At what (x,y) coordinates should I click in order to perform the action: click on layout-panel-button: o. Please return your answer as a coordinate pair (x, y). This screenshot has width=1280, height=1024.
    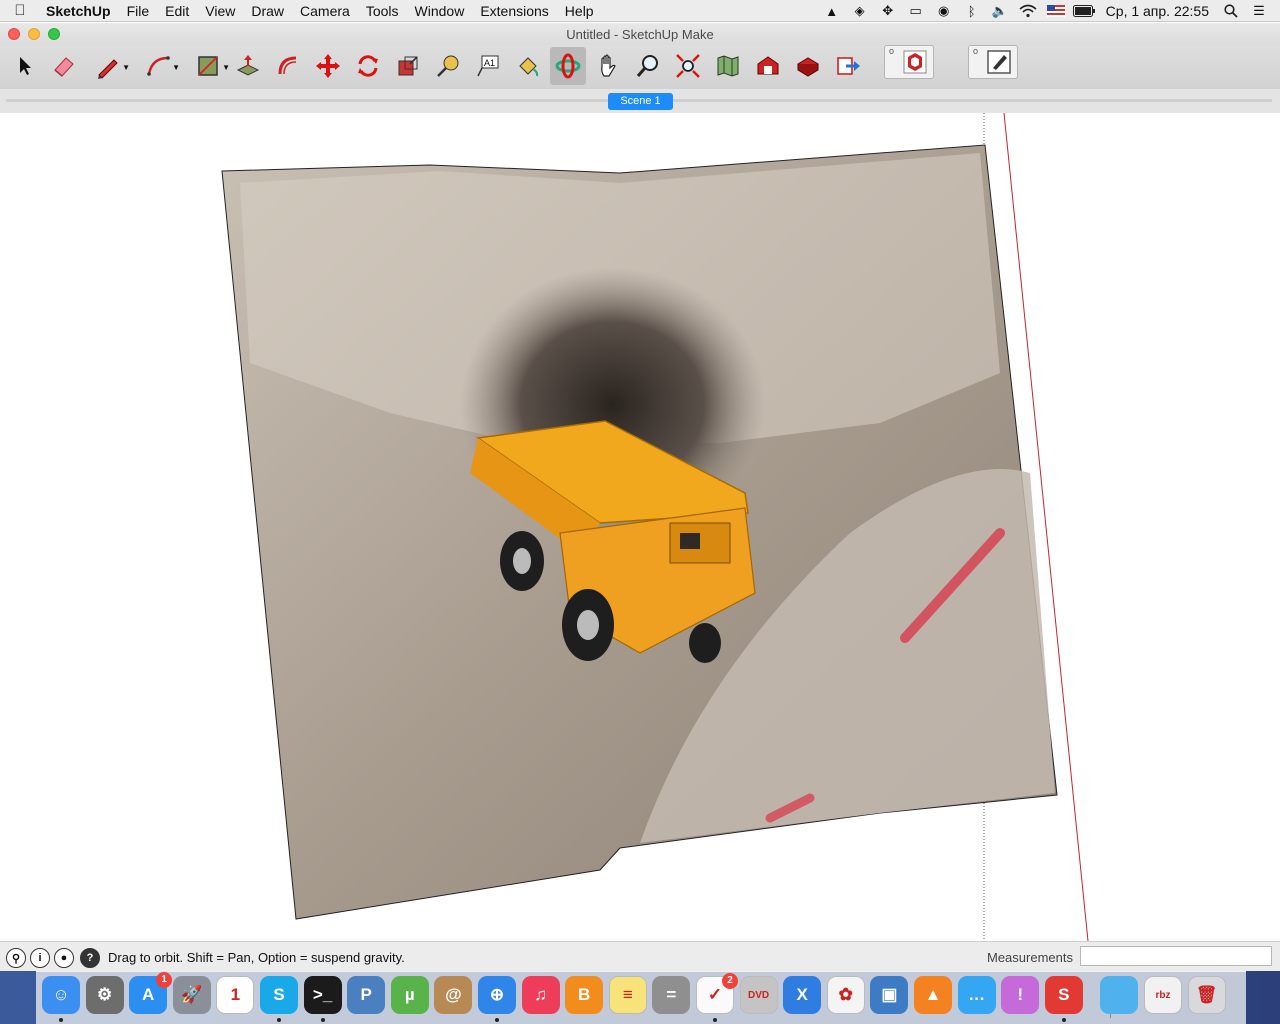
    Looking at the image, I should click on (993, 62).